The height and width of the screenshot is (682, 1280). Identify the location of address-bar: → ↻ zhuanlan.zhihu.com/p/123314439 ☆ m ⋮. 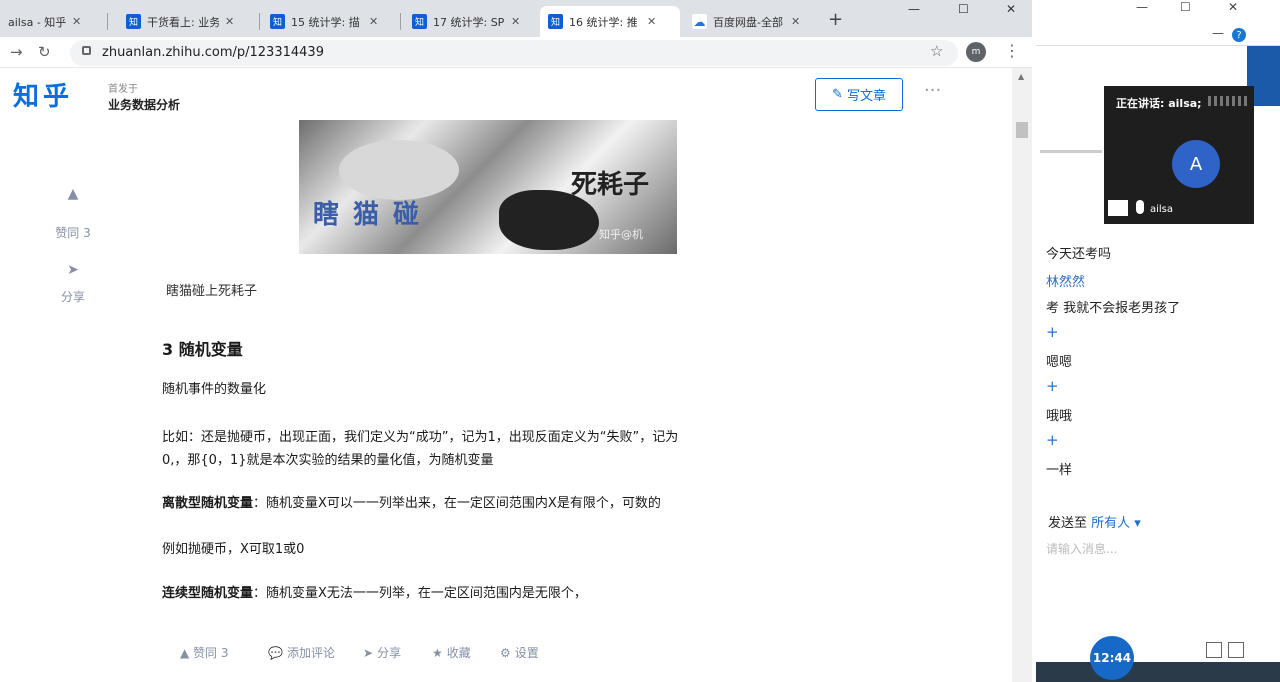
(516, 52).